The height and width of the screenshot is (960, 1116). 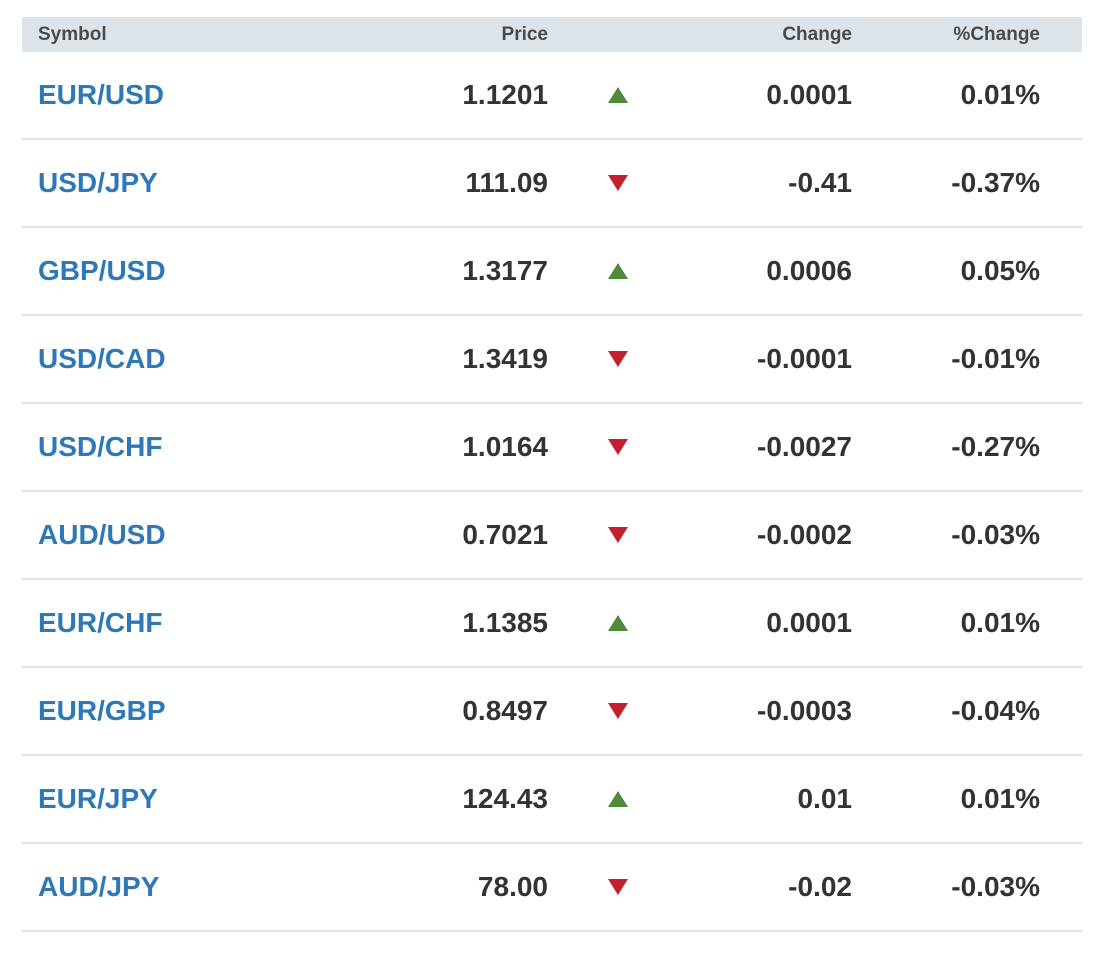 I want to click on table-row: USD/CAD 1.3419 -0.0001 -0.01%, so click(x=552, y=360).